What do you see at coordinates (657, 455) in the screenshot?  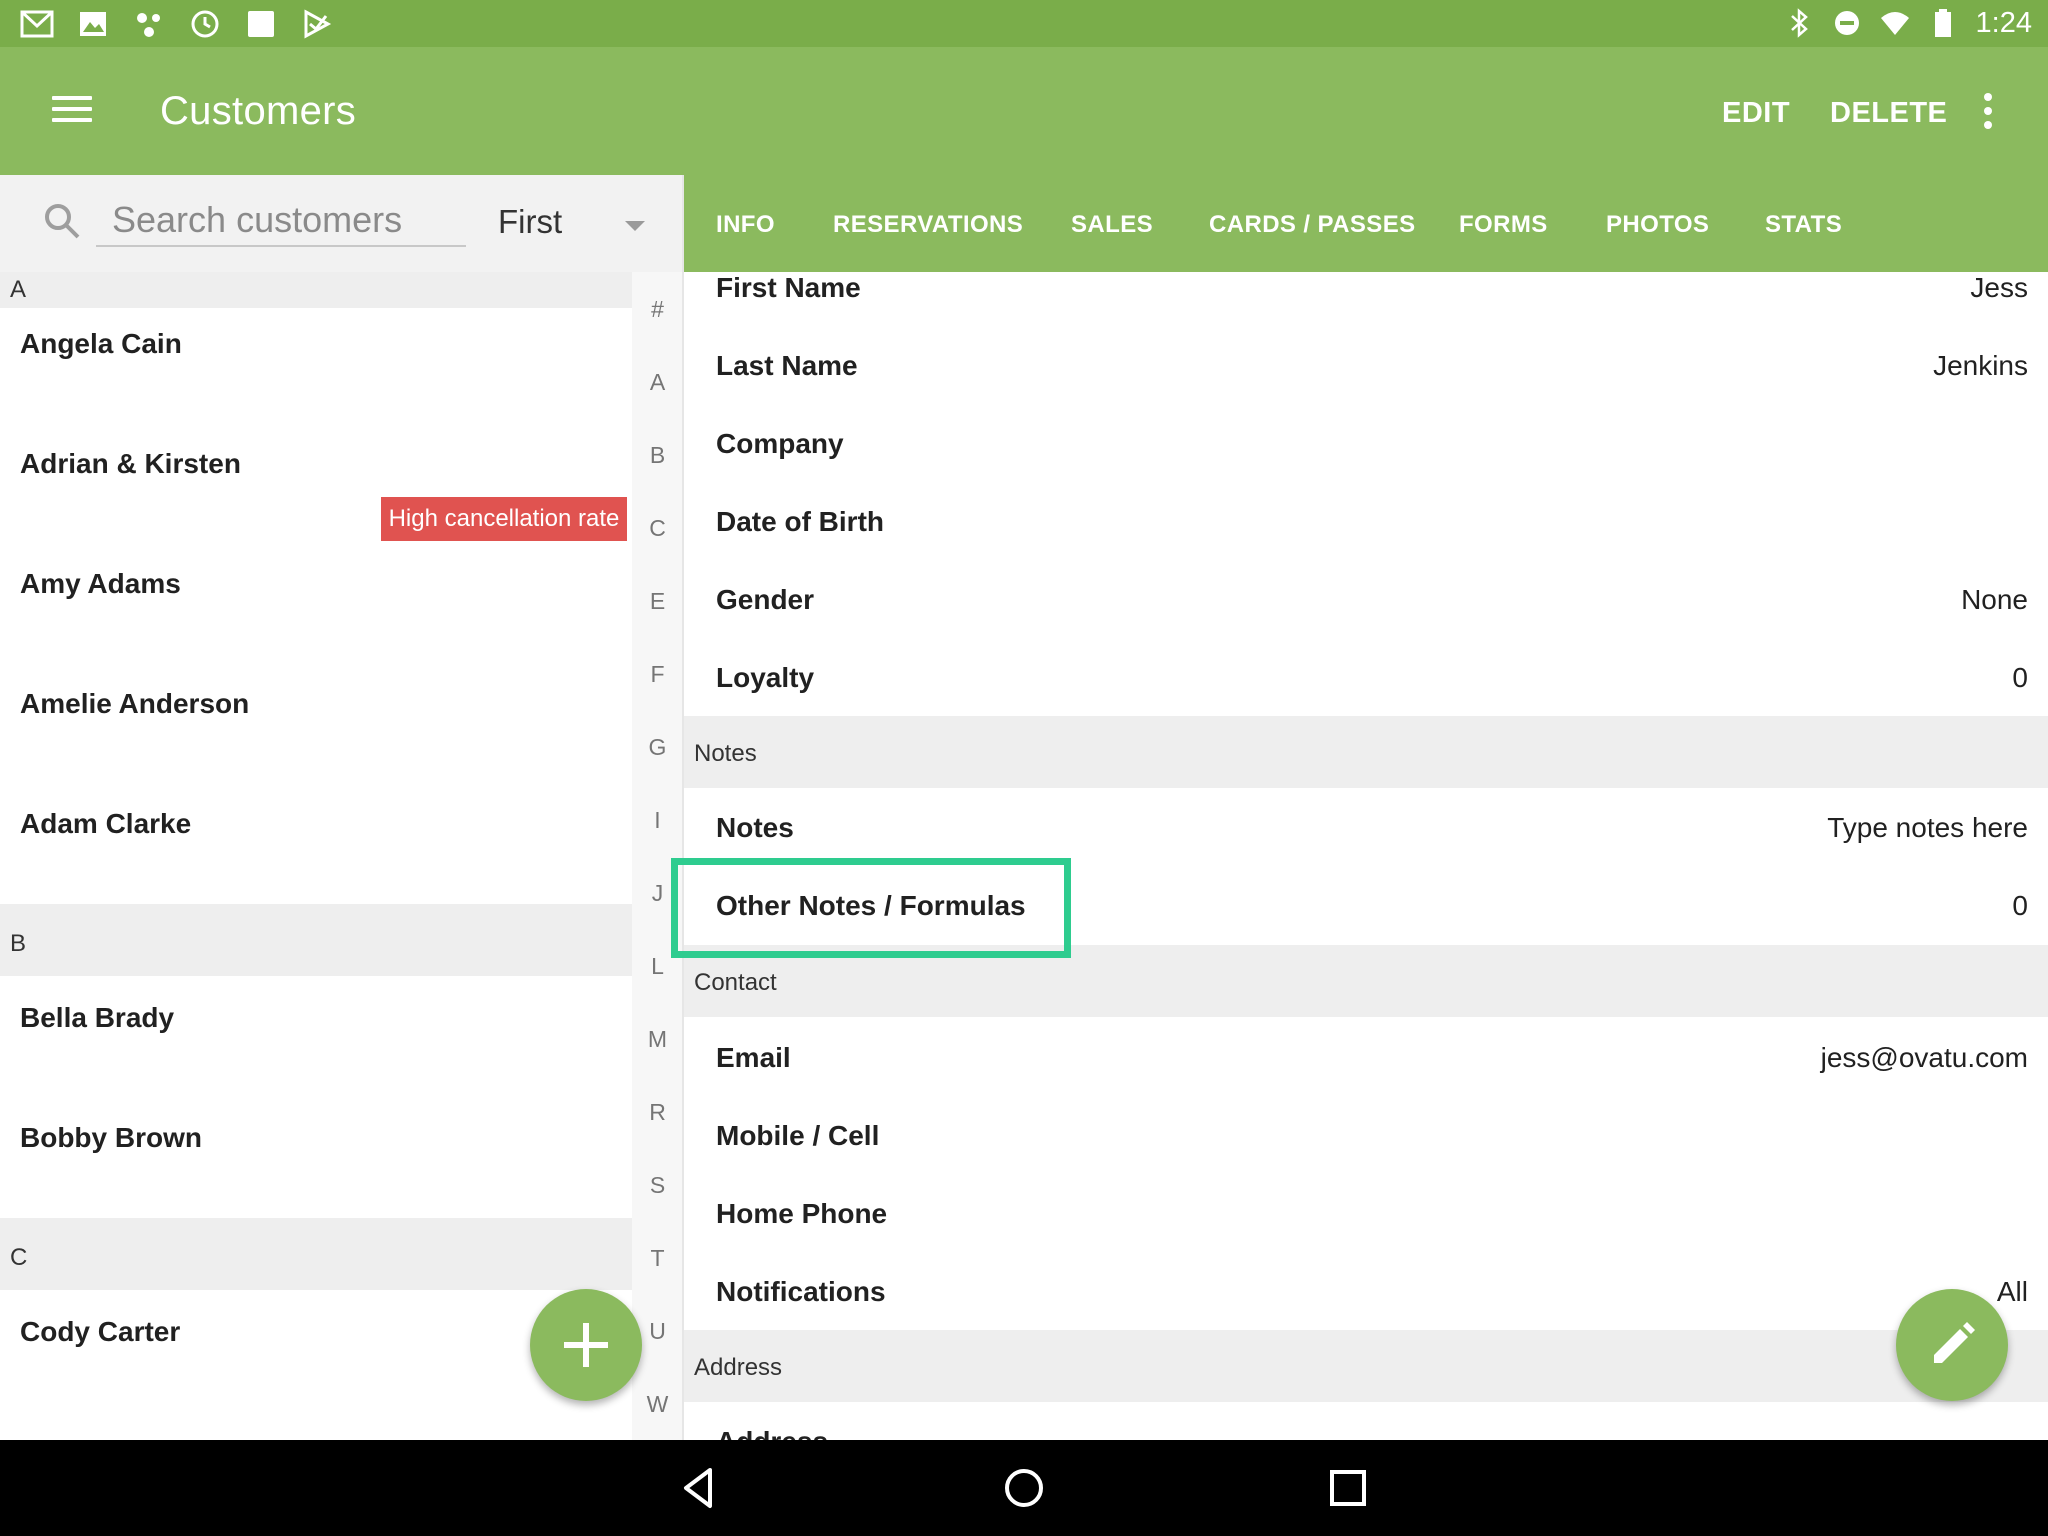 I see `index-letter: B` at bounding box center [657, 455].